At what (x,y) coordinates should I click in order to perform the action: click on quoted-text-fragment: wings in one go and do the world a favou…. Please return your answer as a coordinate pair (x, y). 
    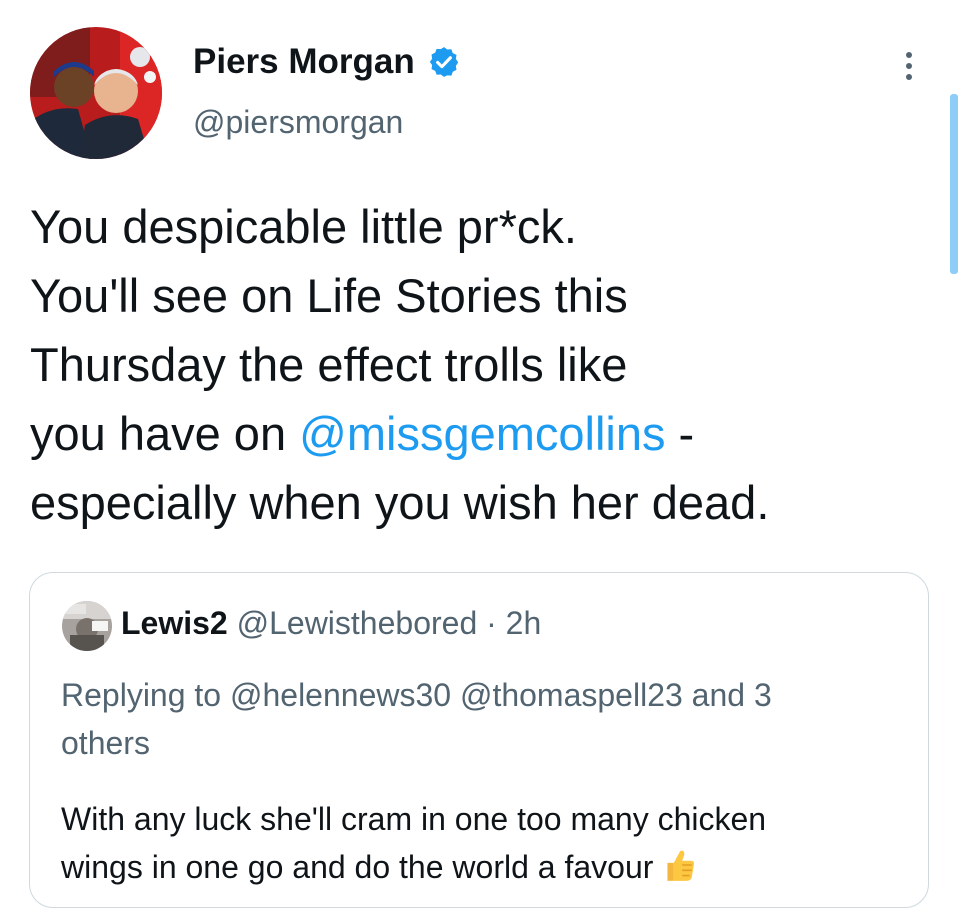
    Looking at the image, I should click on (357, 867).